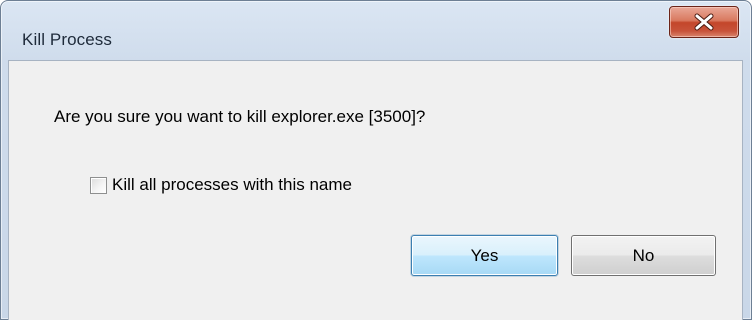 The height and width of the screenshot is (320, 752). What do you see at coordinates (67, 39) in the screenshot?
I see `dialog-title: Kill Process` at bounding box center [67, 39].